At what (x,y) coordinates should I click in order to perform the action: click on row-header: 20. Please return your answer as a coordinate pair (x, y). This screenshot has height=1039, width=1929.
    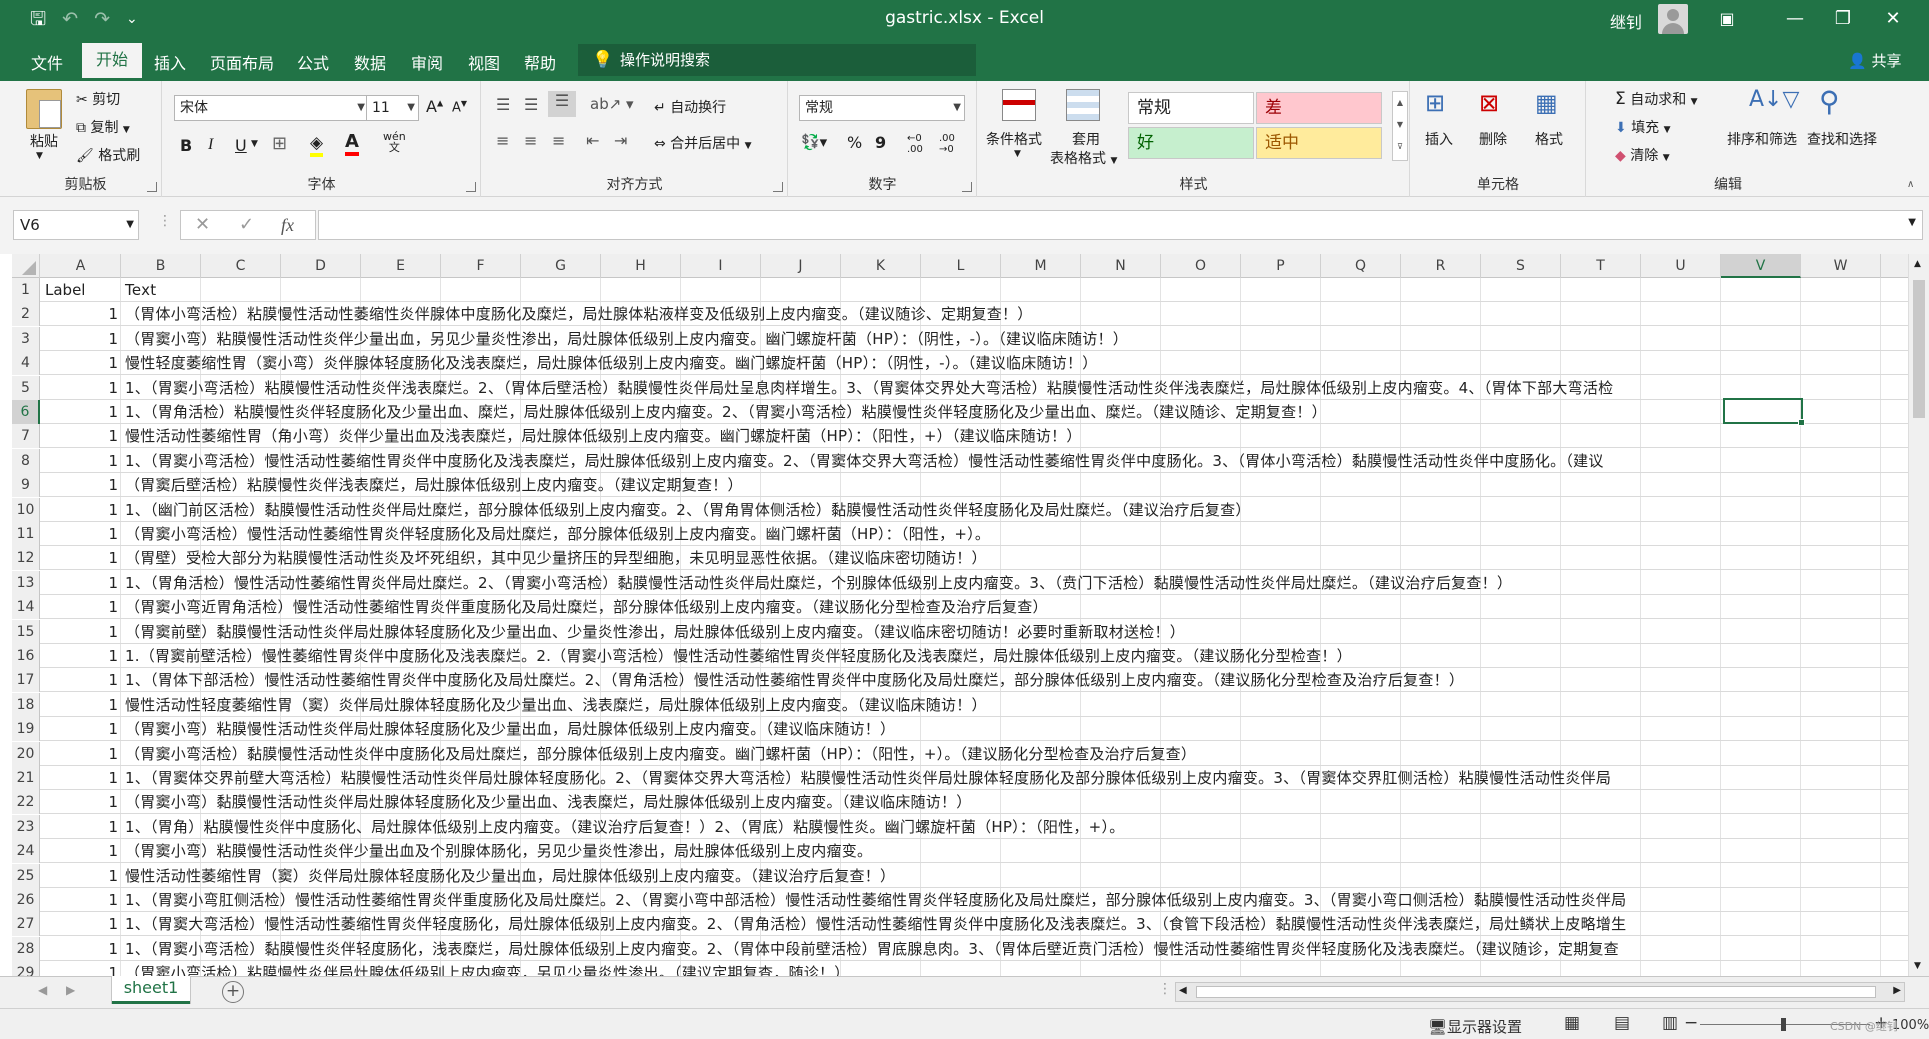
    Looking at the image, I should click on (26, 753).